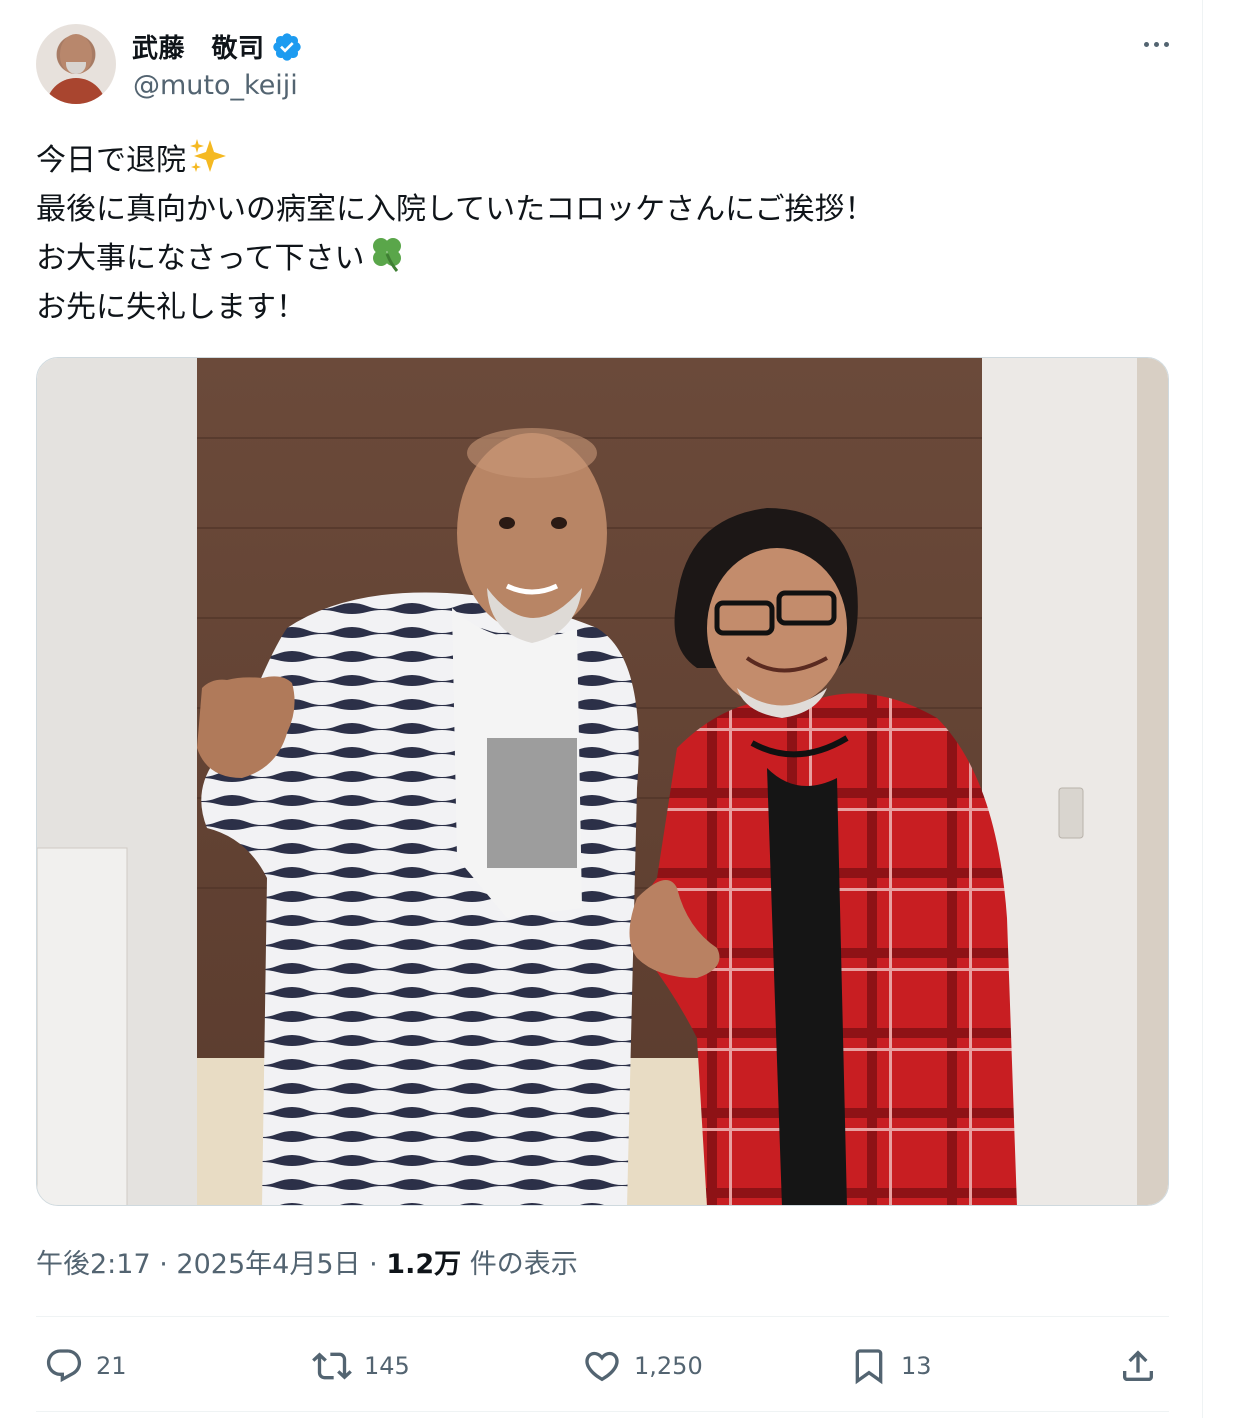 This screenshot has height=1418, width=1243. Describe the element at coordinates (85, 1366) in the screenshot. I see `reply-button: 21` at that location.